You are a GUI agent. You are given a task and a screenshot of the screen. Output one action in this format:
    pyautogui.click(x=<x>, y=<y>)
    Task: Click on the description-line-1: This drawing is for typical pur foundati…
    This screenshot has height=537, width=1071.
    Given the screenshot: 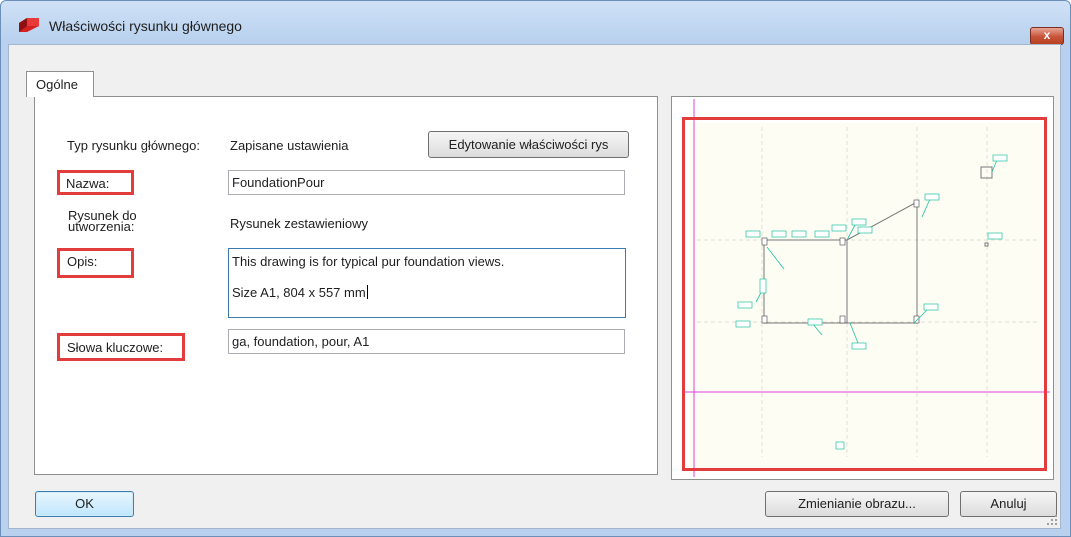 What is the action you would take?
    pyautogui.click(x=368, y=261)
    